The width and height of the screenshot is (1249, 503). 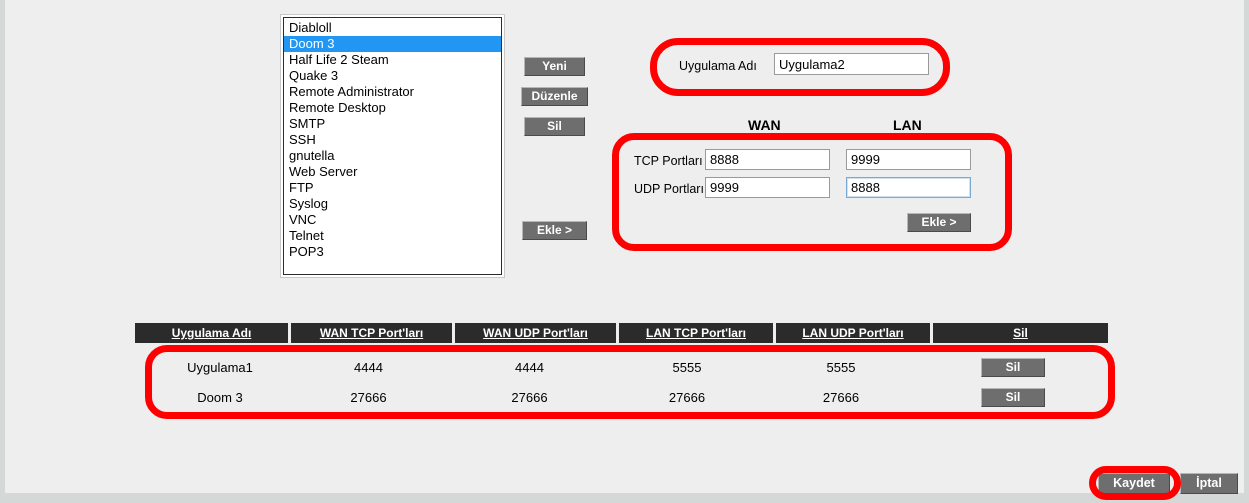 What do you see at coordinates (392, 220) in the screenshot?
I see `application-list-item: VNC` at bounding box center [392, 220].